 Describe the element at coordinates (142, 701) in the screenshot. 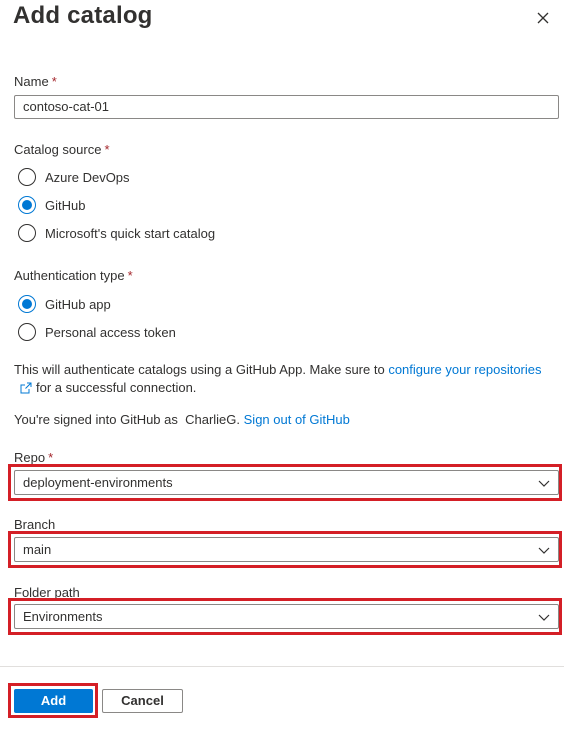

I see `cancel-button: Cancel` at that location.